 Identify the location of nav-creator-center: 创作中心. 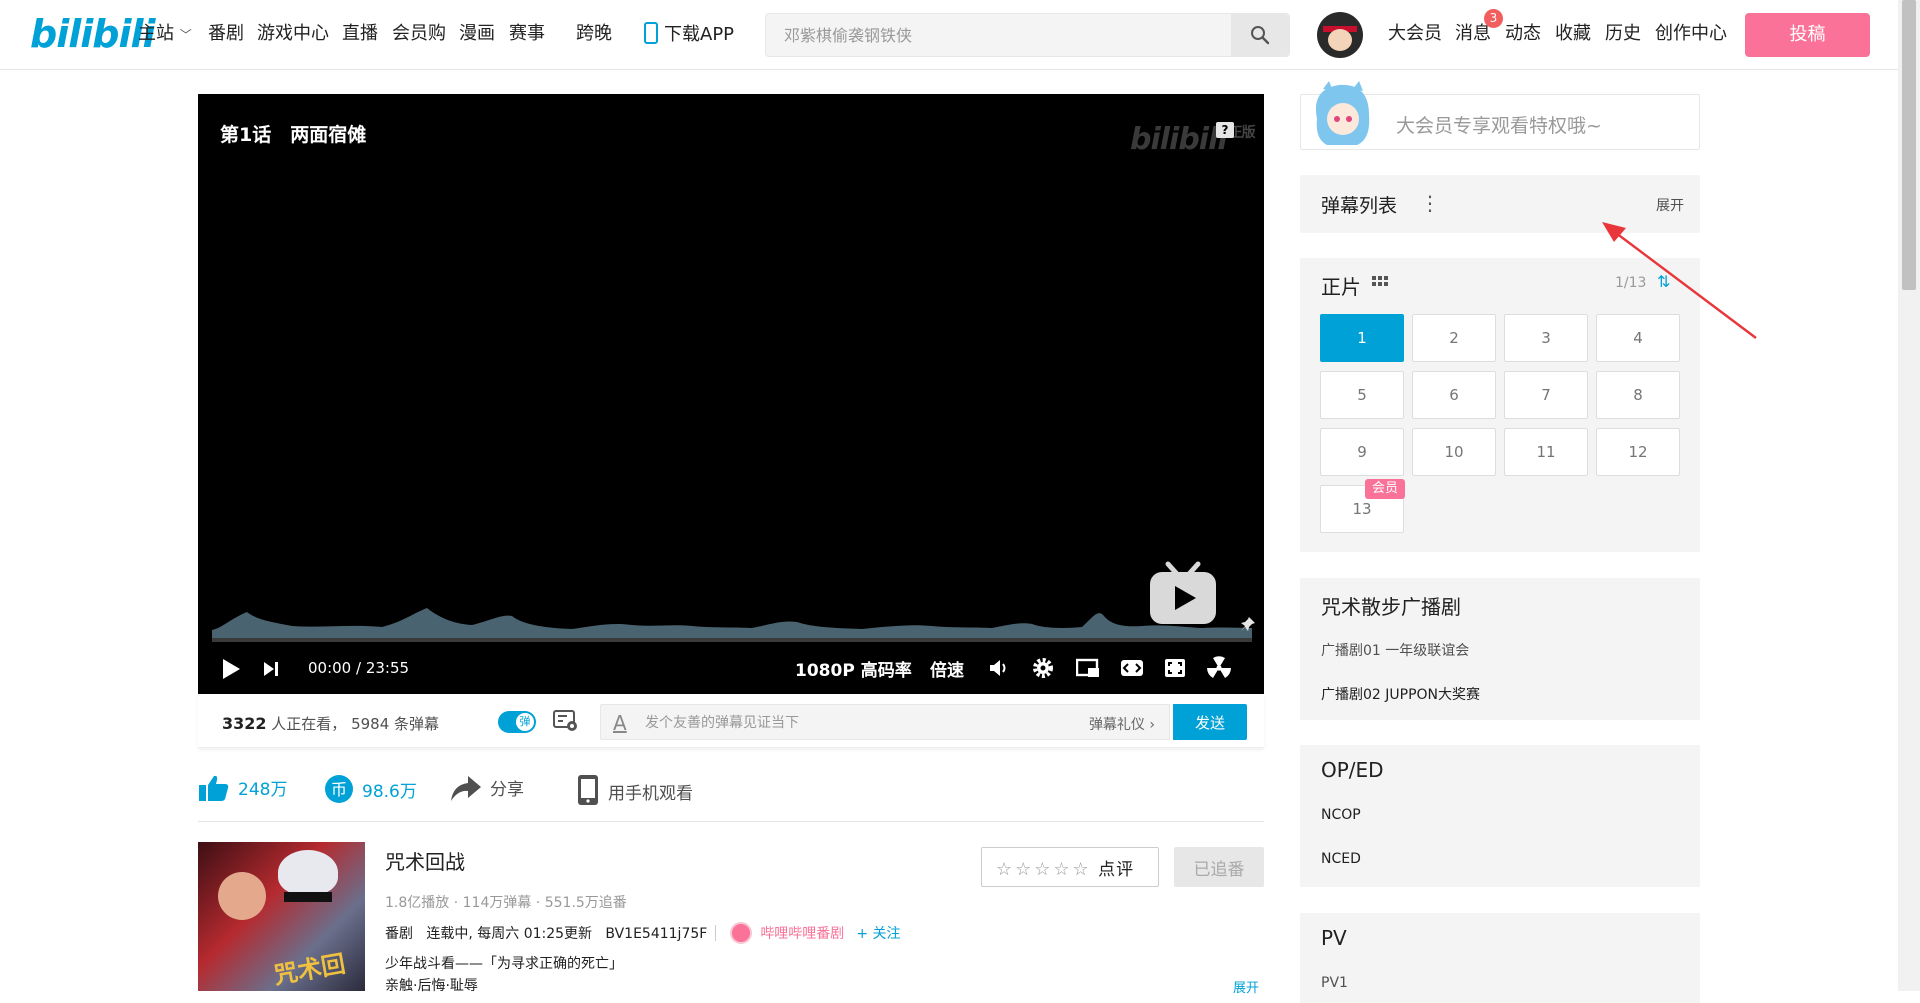
(1691, 34).